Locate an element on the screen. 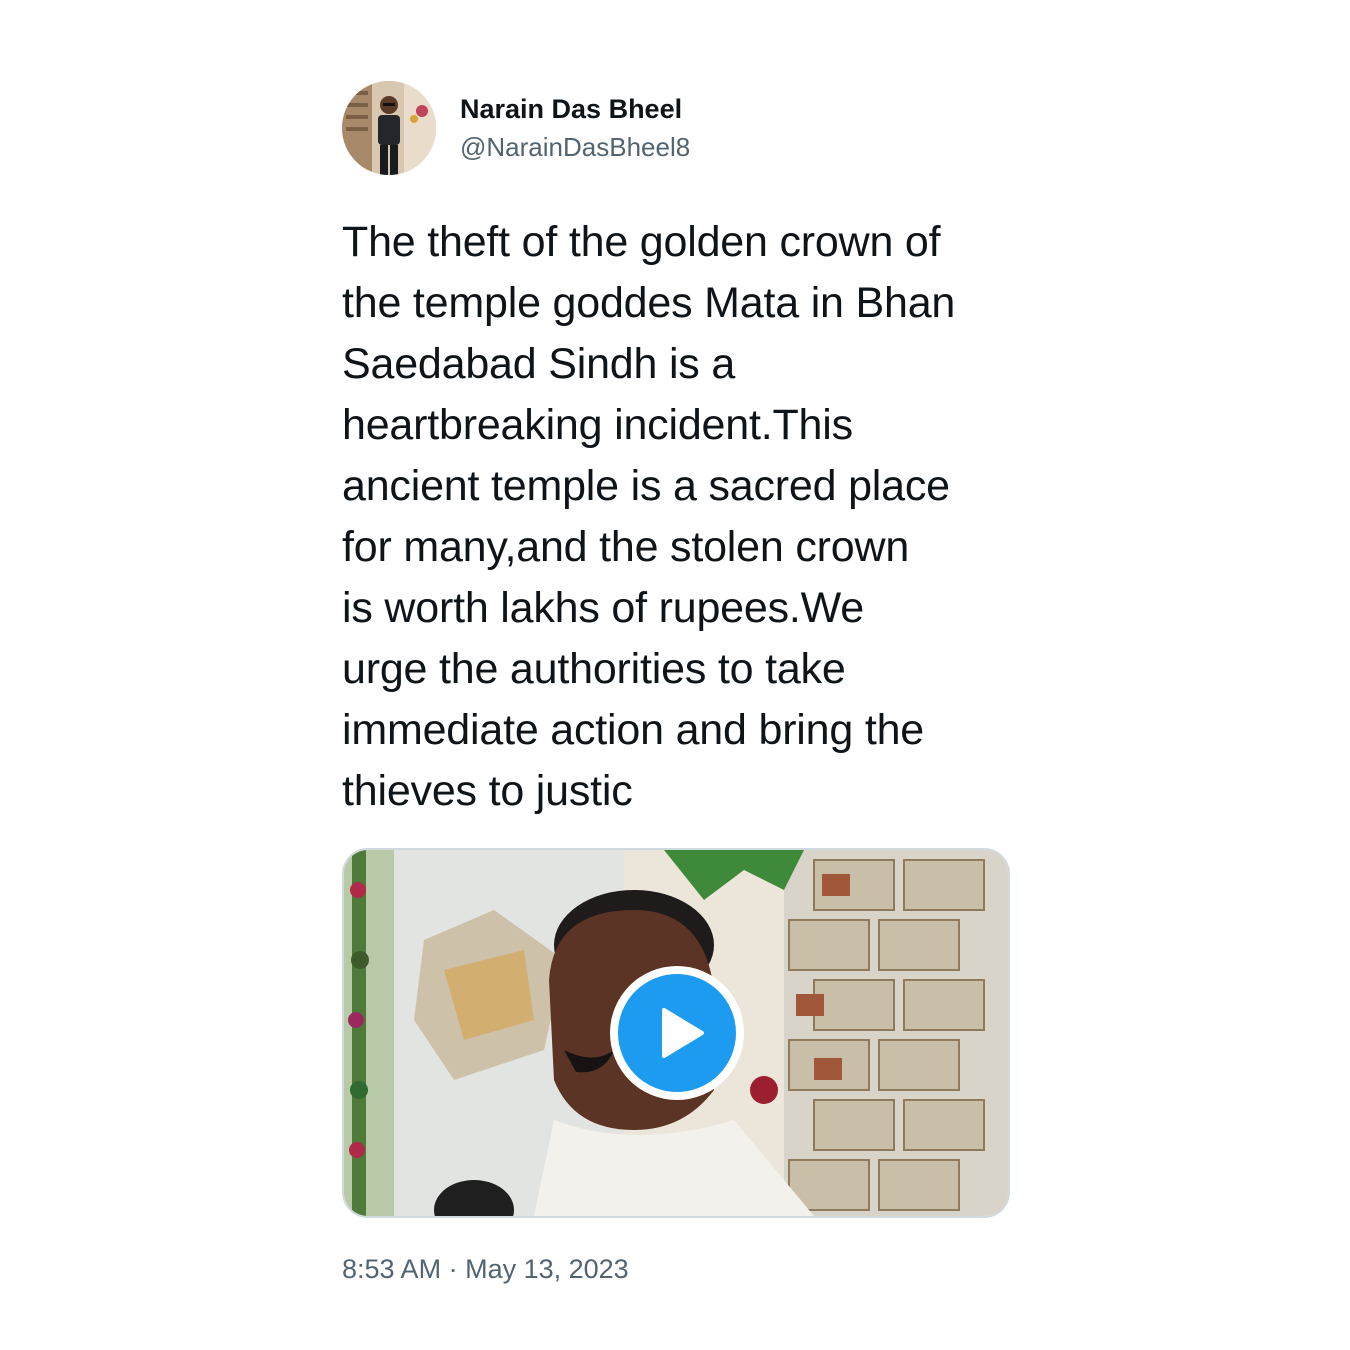 This screenshot has width=1350, height=1350. tweet-header: Narain Das Bheel @NarainDasBheel8 is located at coordinates (675, 128).